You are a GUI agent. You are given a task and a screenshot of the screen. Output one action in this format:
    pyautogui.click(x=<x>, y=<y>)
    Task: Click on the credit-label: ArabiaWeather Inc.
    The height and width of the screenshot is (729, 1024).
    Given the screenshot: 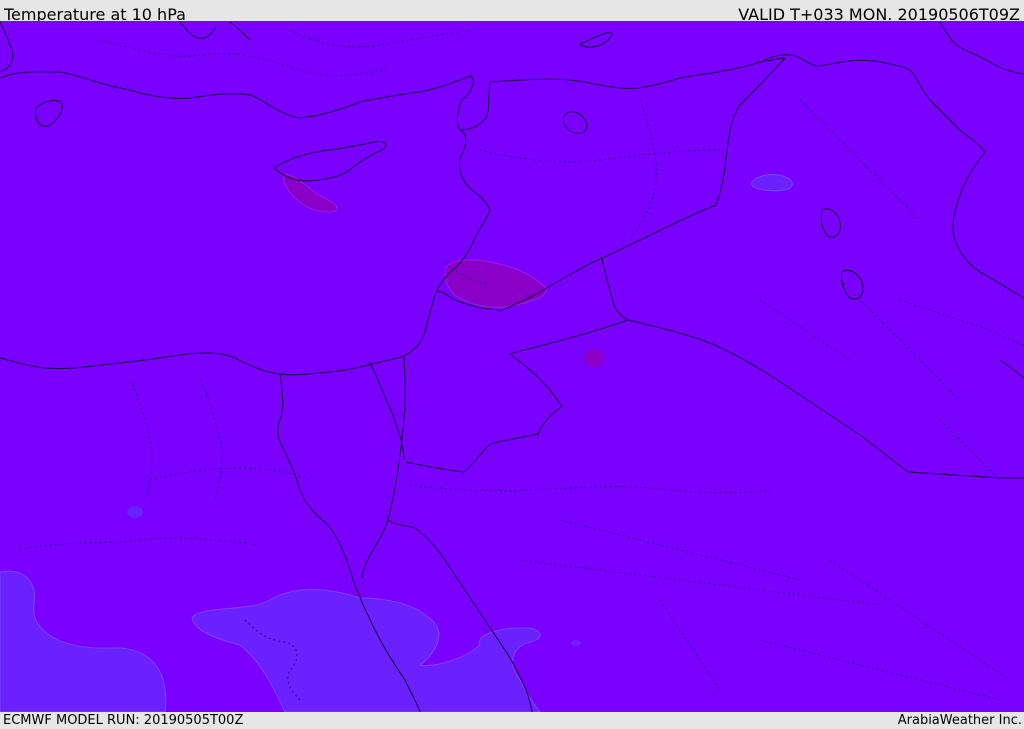 What is the action you would take?
    pyautogui.click(x=959, y=720)
    